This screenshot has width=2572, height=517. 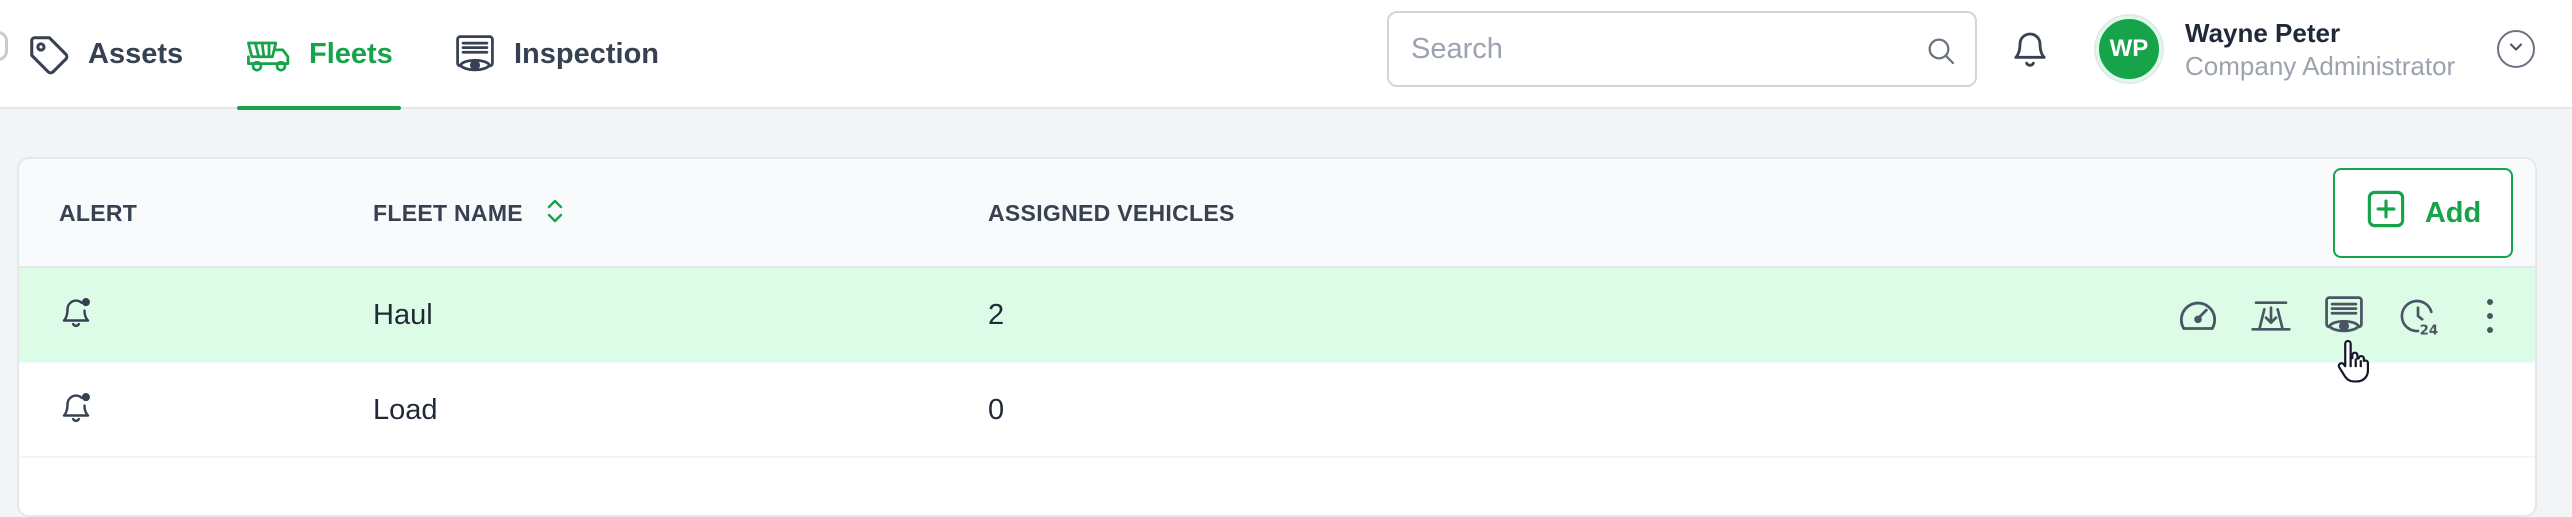 What do you see at coordinates (587, 54) in the screenshot?
I see `tab-inspection-label: Inspection` at bounding box center [587, 54].